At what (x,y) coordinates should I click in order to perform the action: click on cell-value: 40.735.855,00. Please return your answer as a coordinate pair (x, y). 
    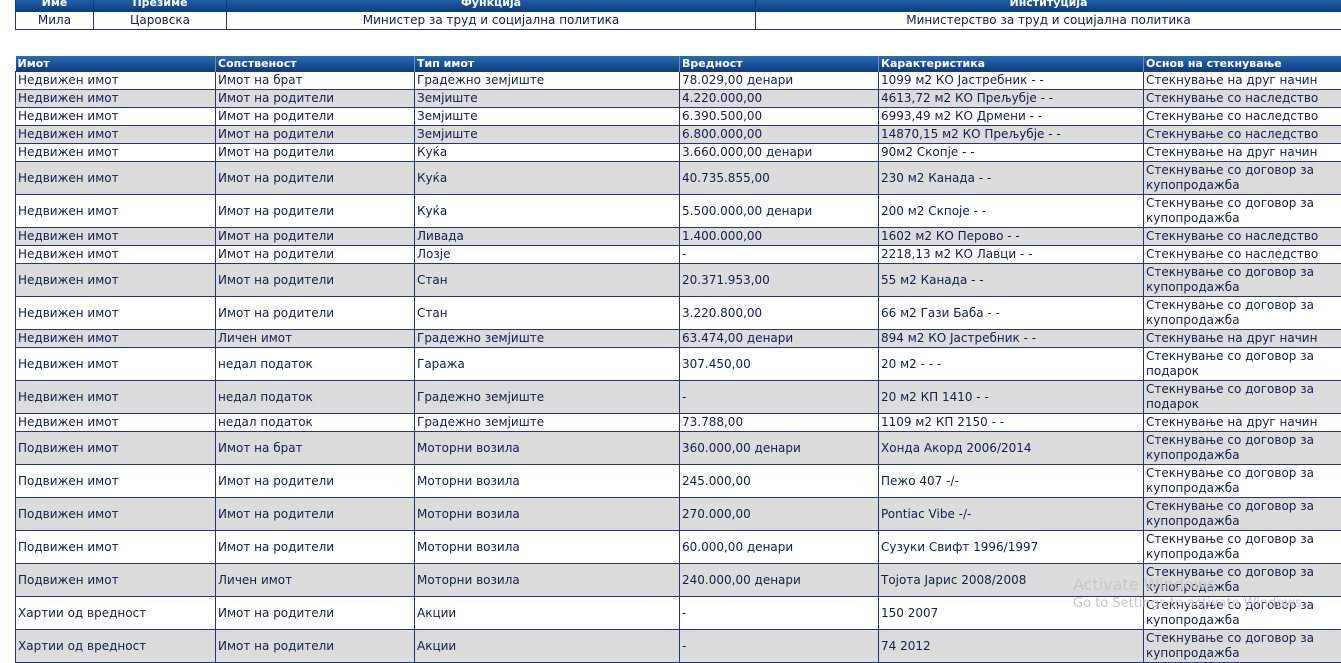
    Looking at the image, I should click on (779, 178).